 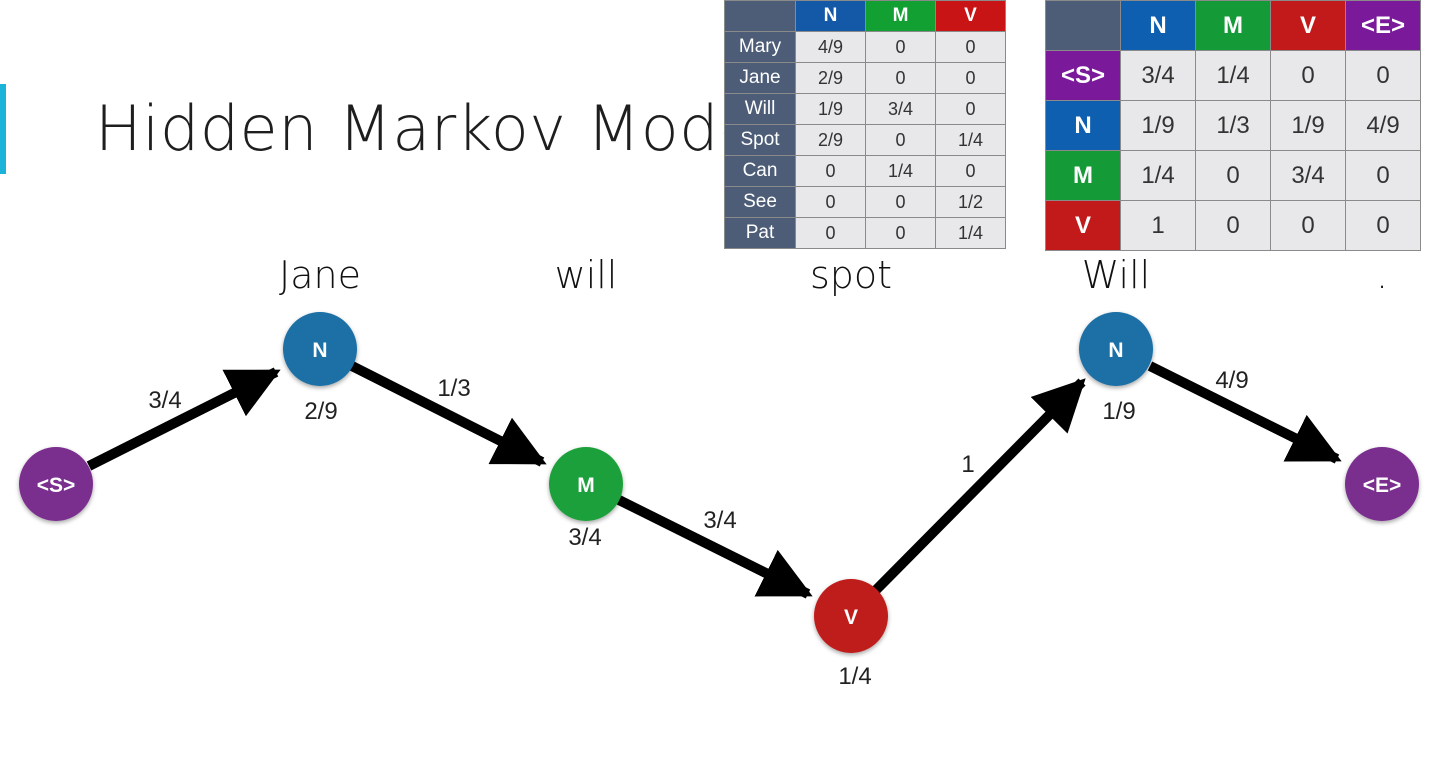 What do you see at coordinates (967, 464) in the screenshot?
I see `transition-prob-label: 1` at bounding box center [967, 464].